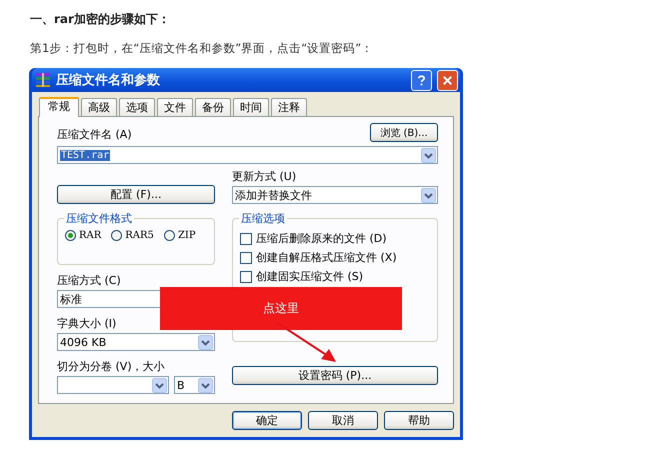  Describe the element at coordinates (137, 107) in the screenshot. I see `tab: 选项` at that location.